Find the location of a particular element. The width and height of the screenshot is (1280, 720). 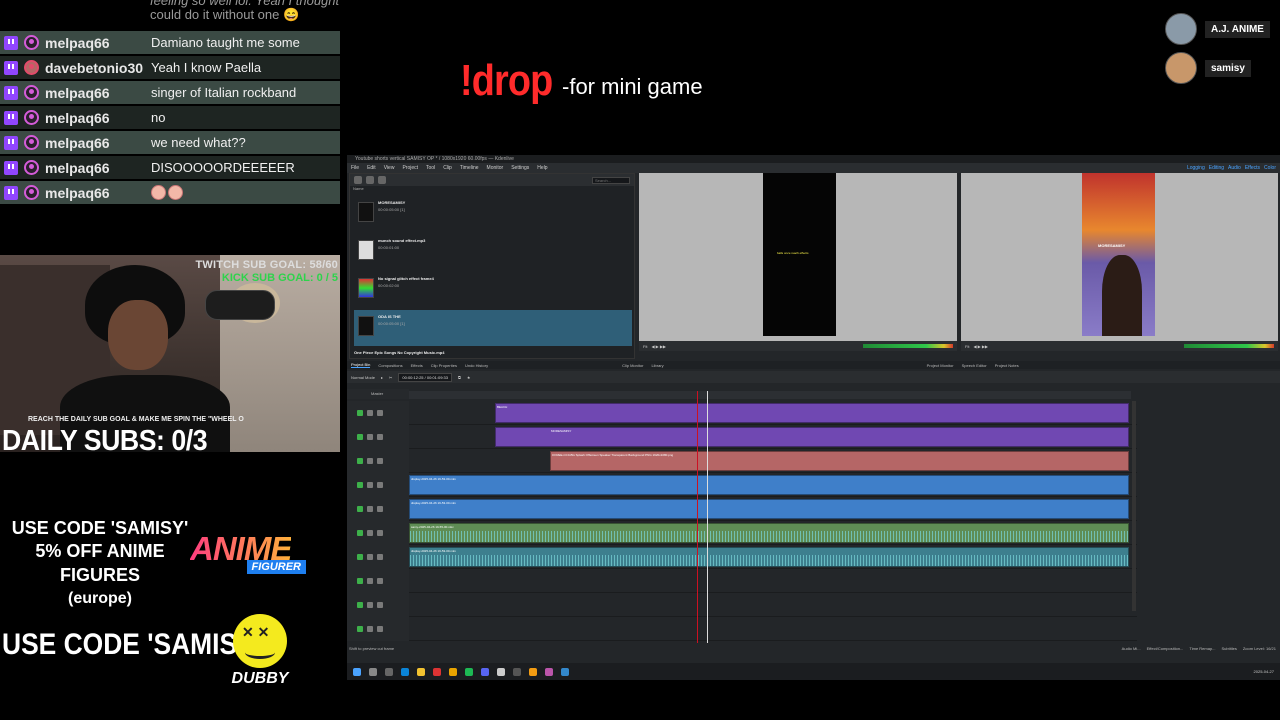

workspace-audio: Audio is located at coordinates (1234, 168).